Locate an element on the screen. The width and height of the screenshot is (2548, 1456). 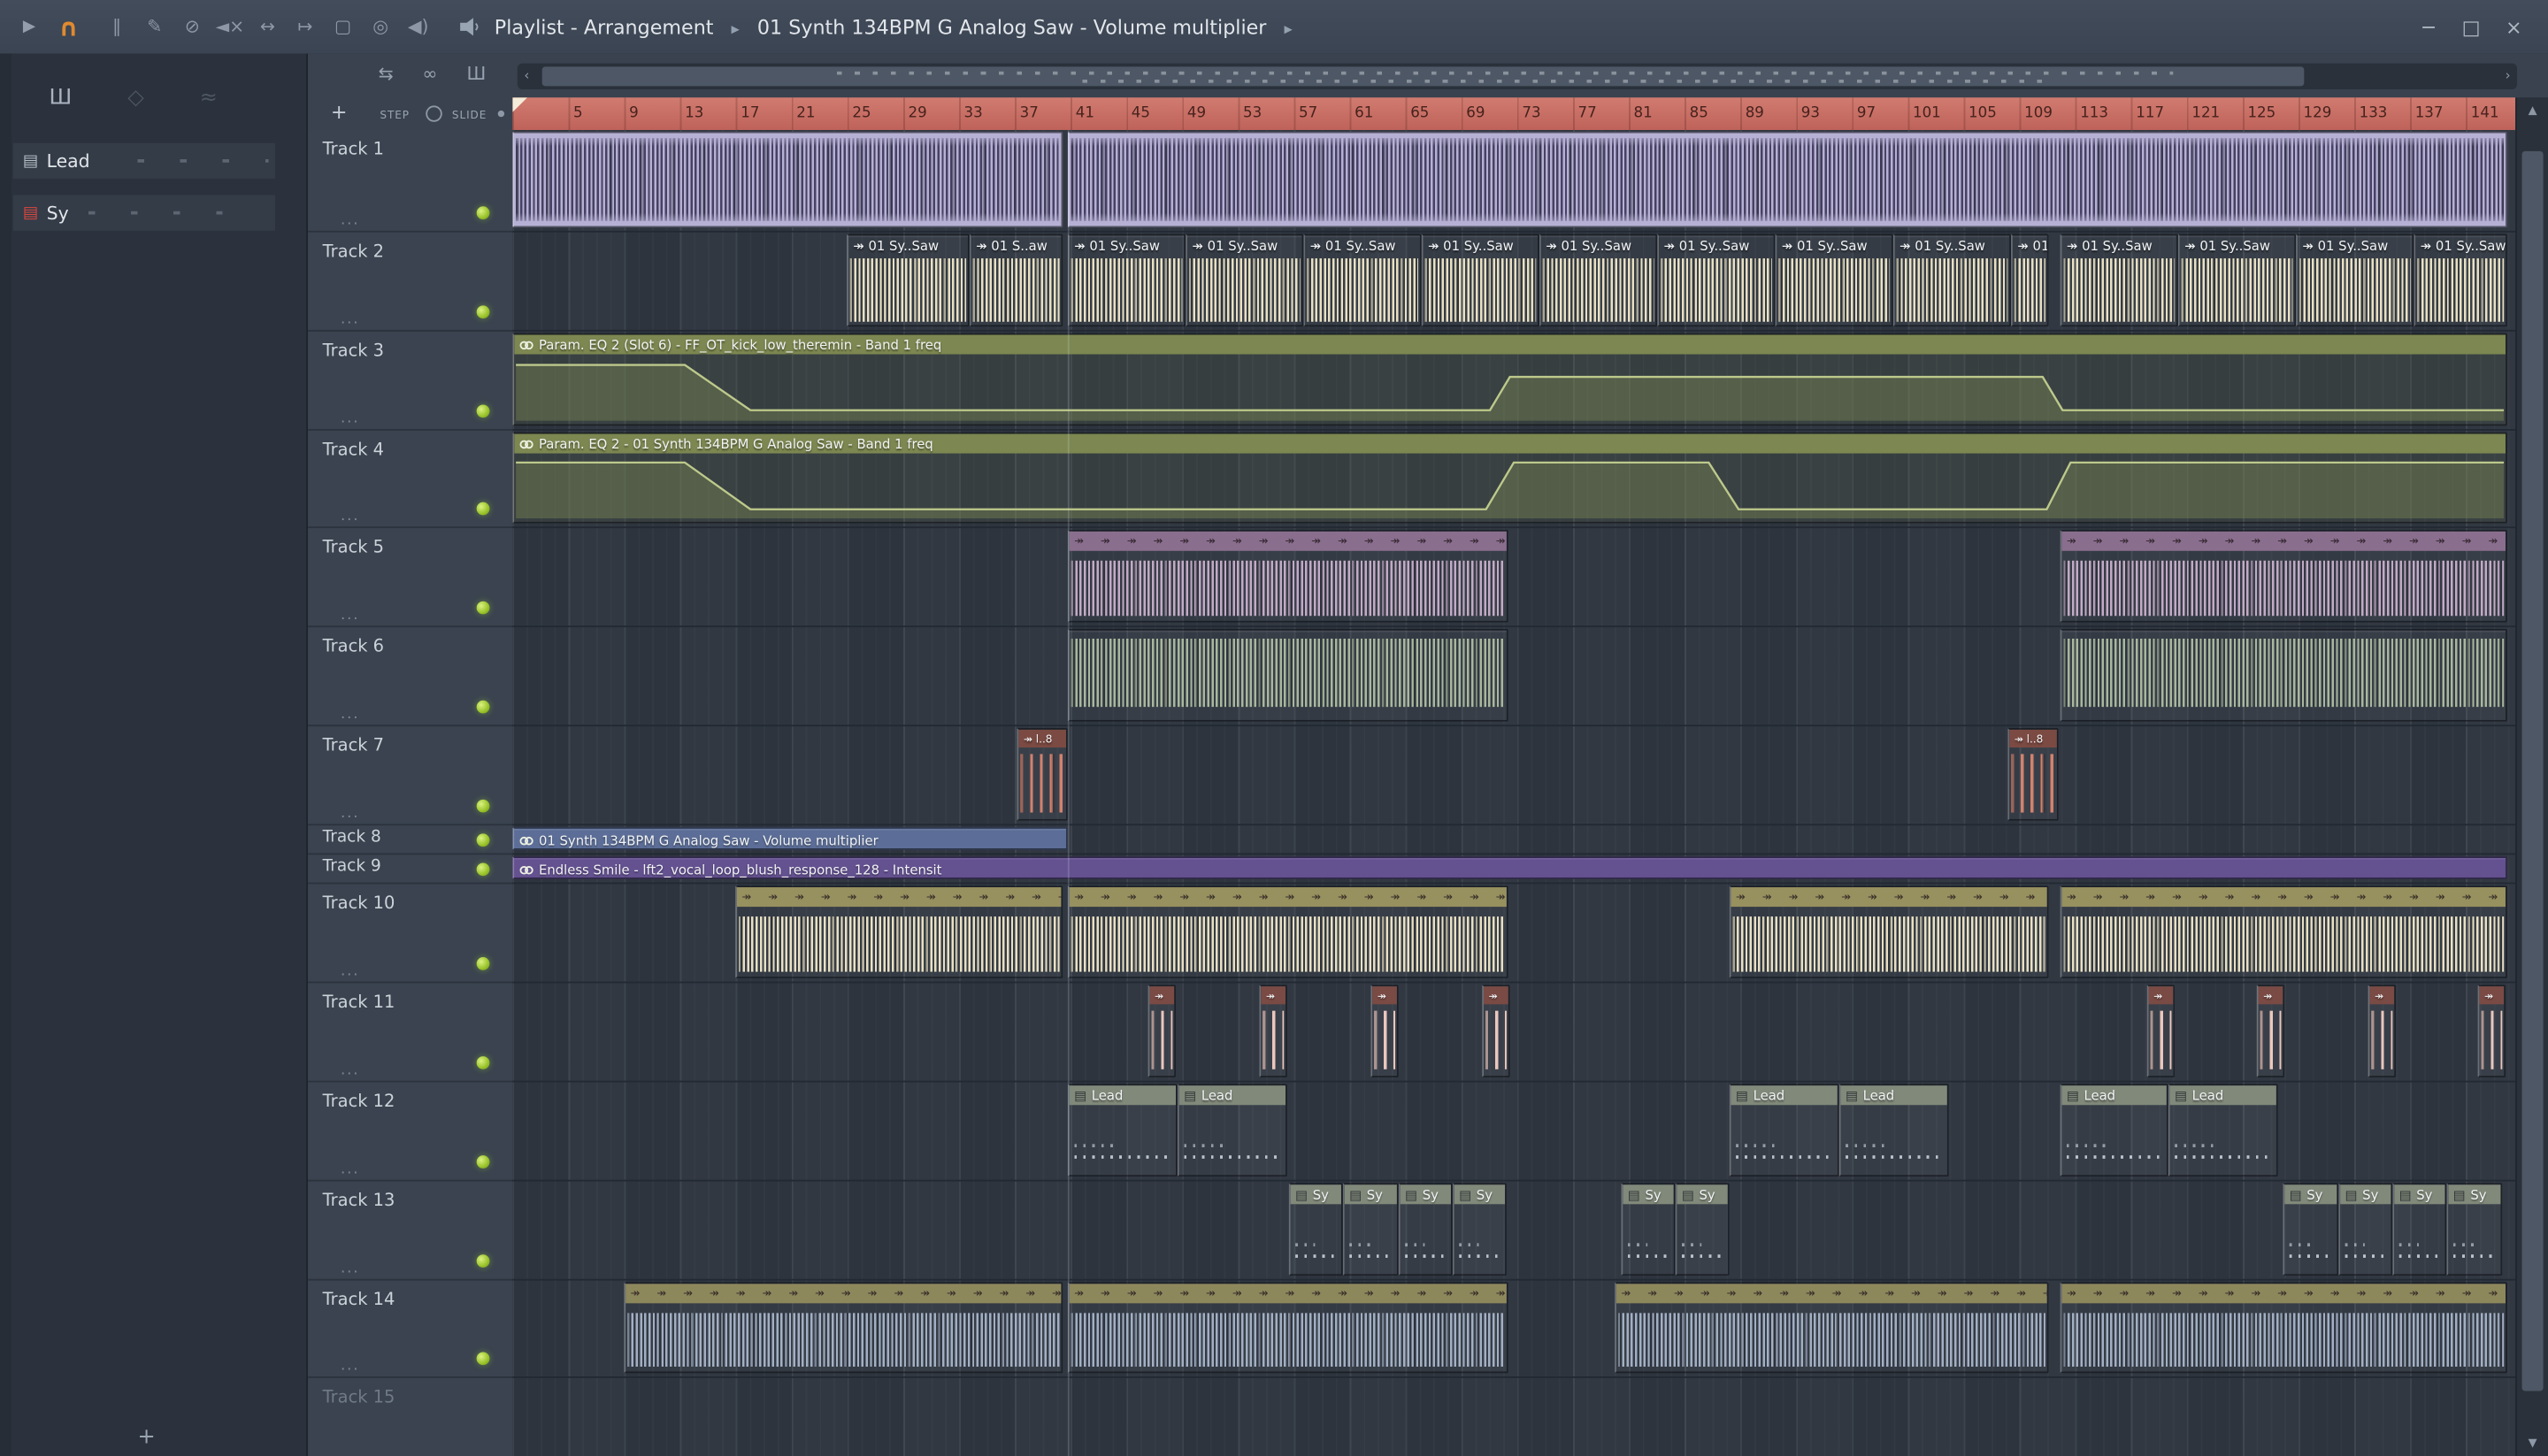
horizontal-scrollbar-thumb is located at coordinates (1423, 76).